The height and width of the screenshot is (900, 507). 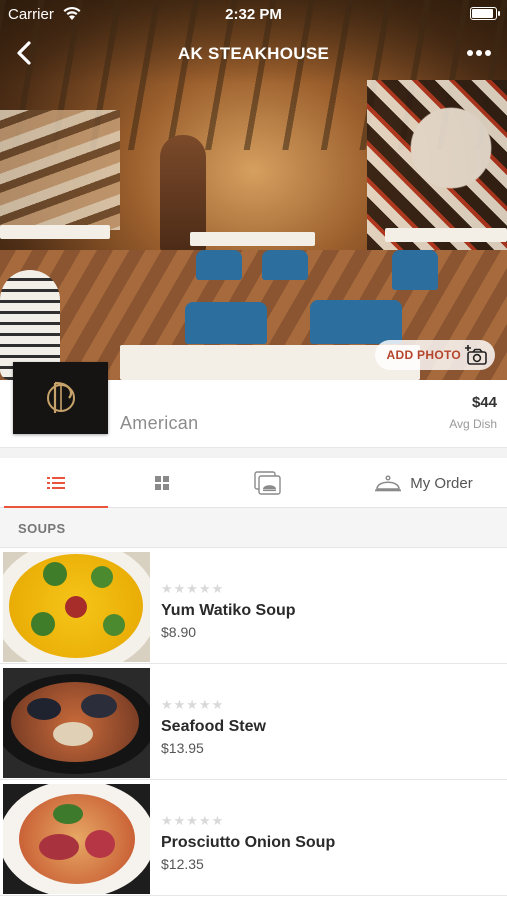 What do you see at coordinates (479, 53) in the screenshot?
I see `more-options-icon` at bounding box center [479, 53].